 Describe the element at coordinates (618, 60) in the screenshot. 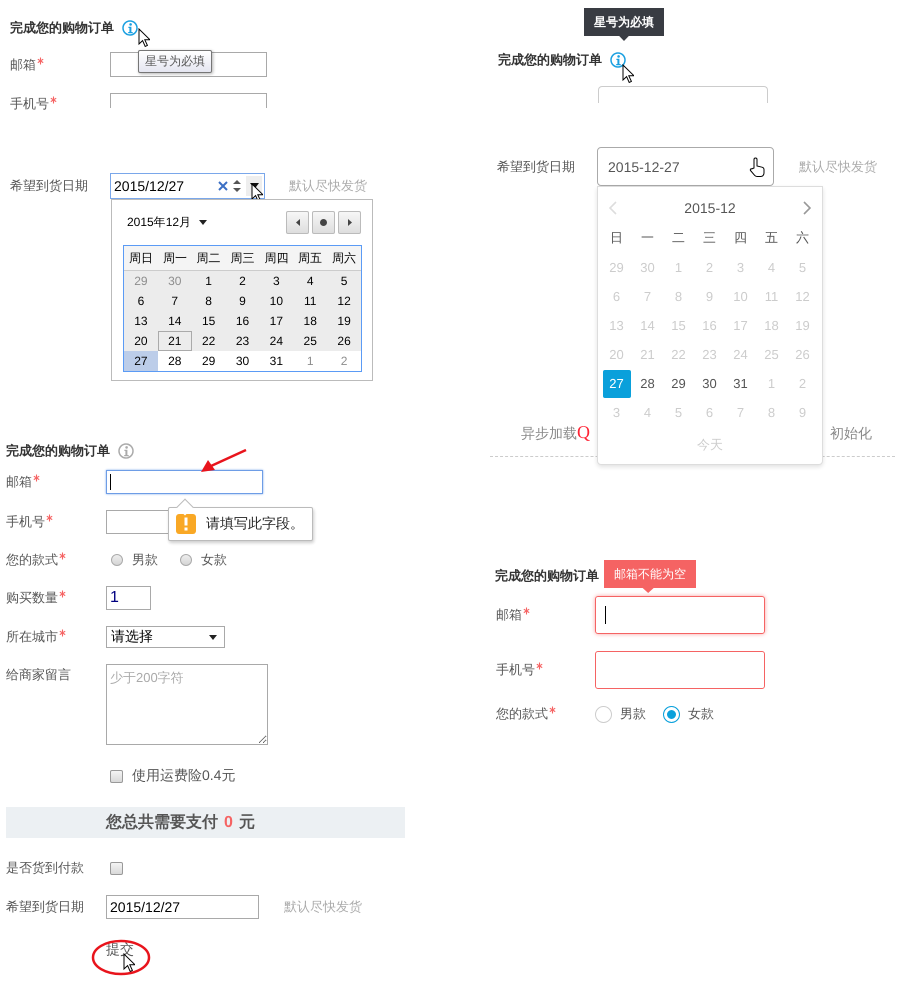

I see `info-icon` at that location.